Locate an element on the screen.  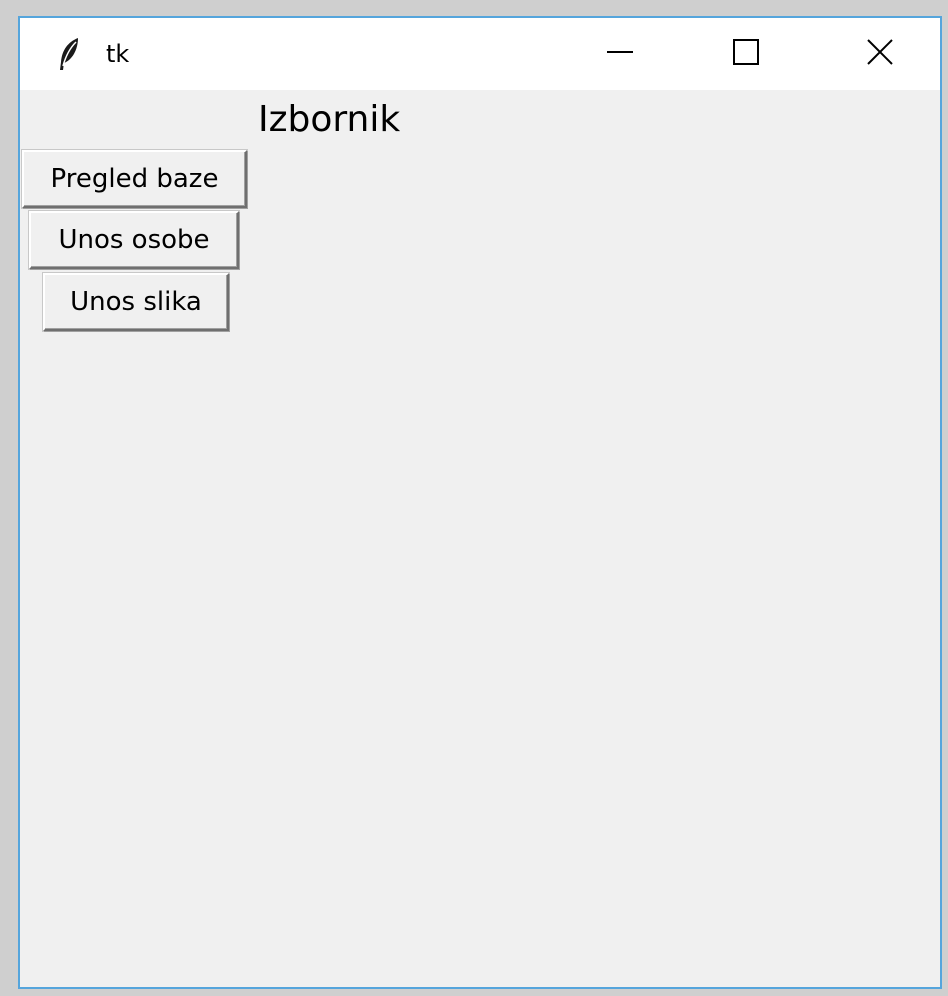
minimize-icon is located at coordinates (620, 54).